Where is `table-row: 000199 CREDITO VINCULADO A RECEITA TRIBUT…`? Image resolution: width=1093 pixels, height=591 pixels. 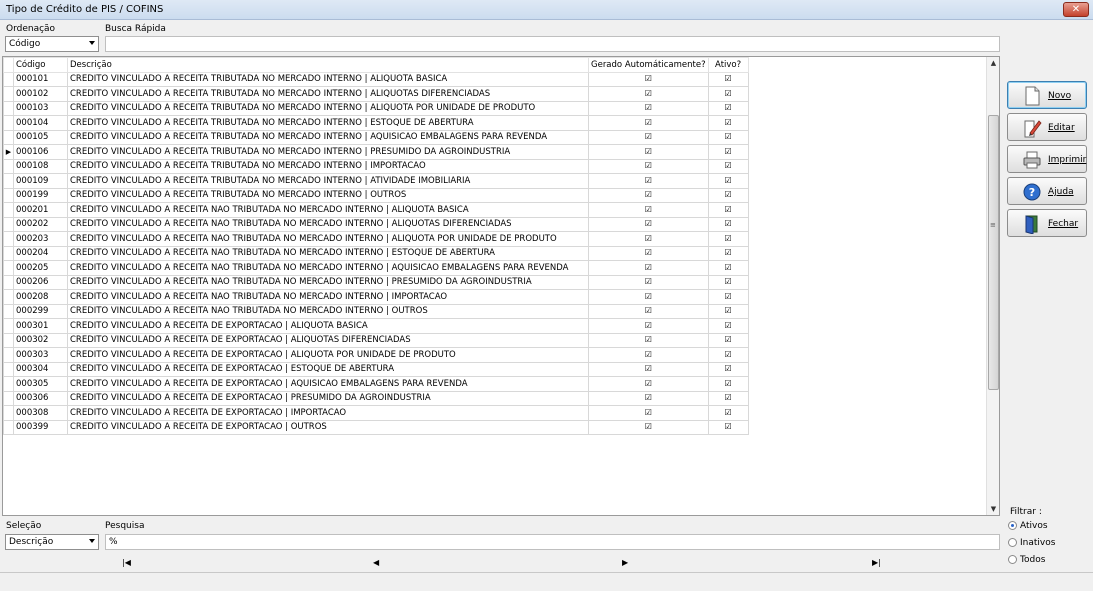 table-row: 000199 CREDITO VINCULADO A RECEITA TRIBUT… is located at coordinates (376, 195).